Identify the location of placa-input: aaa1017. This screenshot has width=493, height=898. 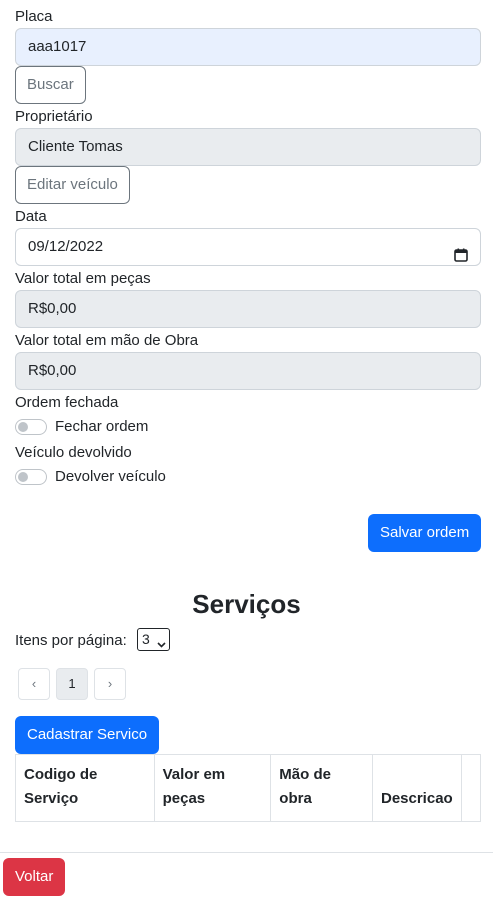
(248, 47).